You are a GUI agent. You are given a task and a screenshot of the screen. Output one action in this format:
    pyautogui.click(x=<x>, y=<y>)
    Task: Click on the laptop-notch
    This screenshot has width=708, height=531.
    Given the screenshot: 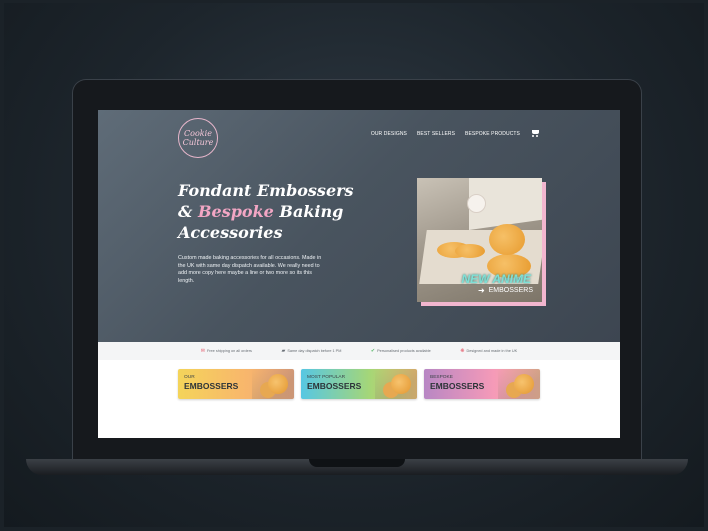 What is the action you would take?
    pyautogui.click(x=357, y=463)
    